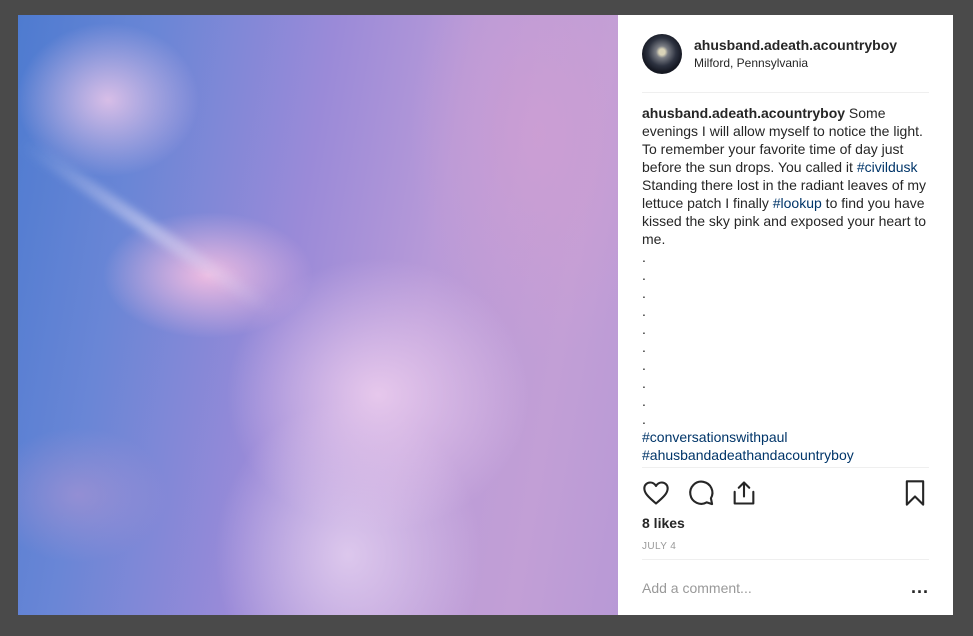  What do you see at coordinates (744, 493) in the screenshot?
I see `share-icon` at bounding box center [744, 493].